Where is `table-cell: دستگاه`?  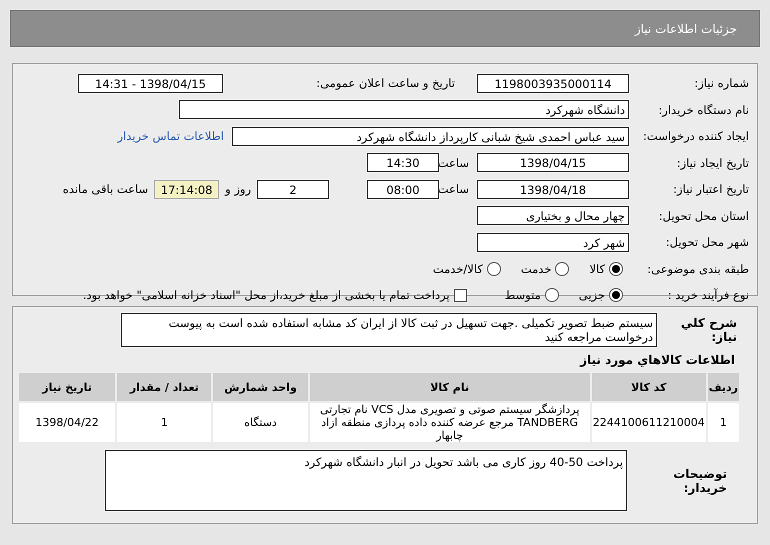 table-cell: دستگاه is located at coordinates (260, 422).